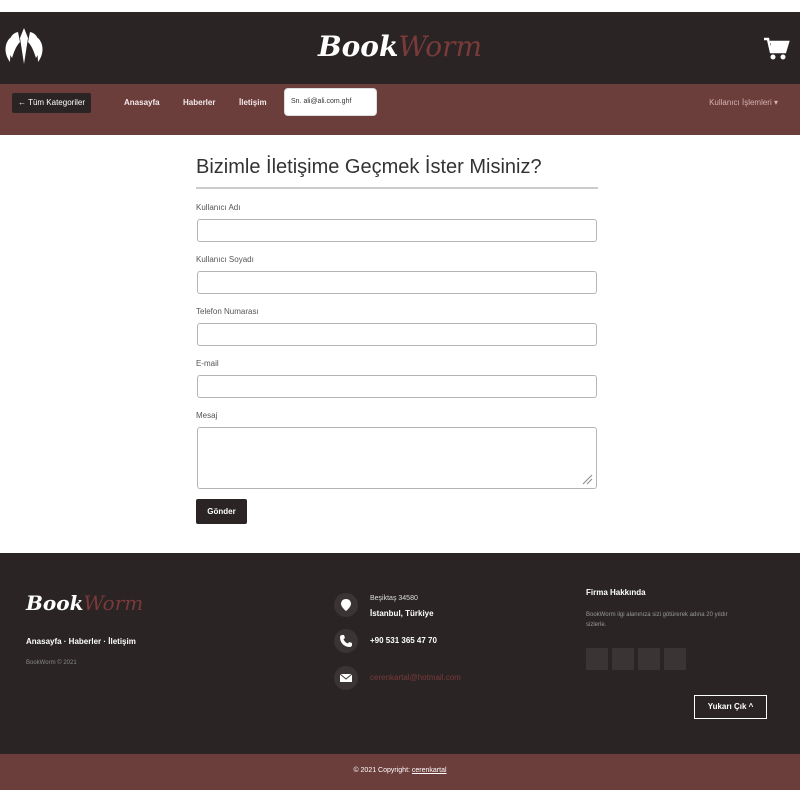 Image resolution: width=800 pixels, height=800 pixels. What do you see at coordinates (623, 659) in the screenshot?
I see `social-twitter-icon` at bounding box center [623, 659].